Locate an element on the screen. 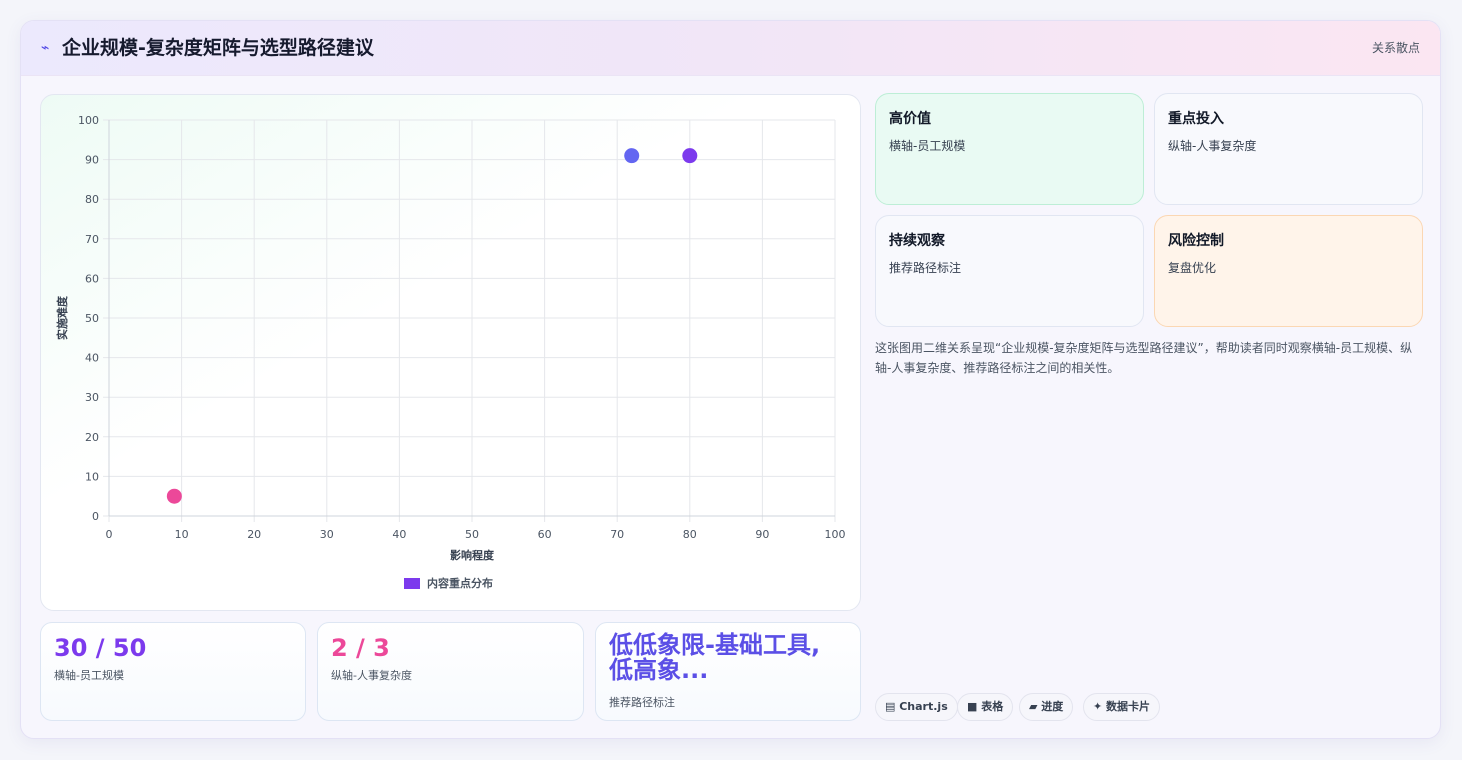 The image size is (1462, 760). chart-icon: ▤ is located at coordinates (892, 706).